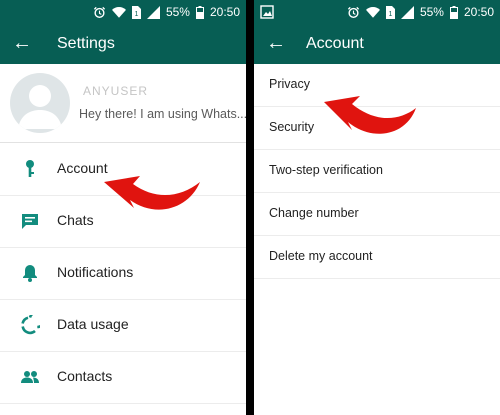  Describe the element at coordinates (30, 377) in the screenshot. I see `contacts-icon` at that location.